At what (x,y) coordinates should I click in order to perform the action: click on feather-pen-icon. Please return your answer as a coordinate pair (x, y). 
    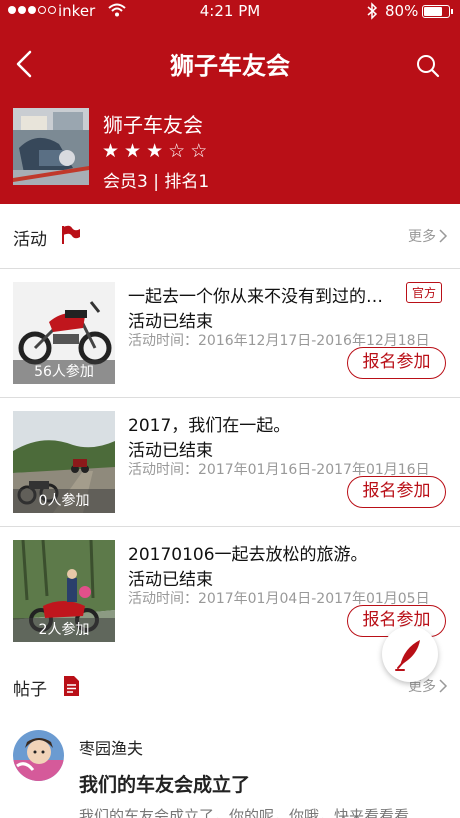
    Looking at the image, I should click on (407, 655).